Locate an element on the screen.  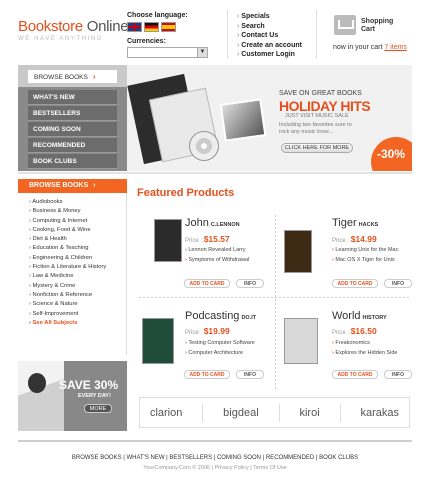
link-specials: Specials is located at coordinates (269, 17).